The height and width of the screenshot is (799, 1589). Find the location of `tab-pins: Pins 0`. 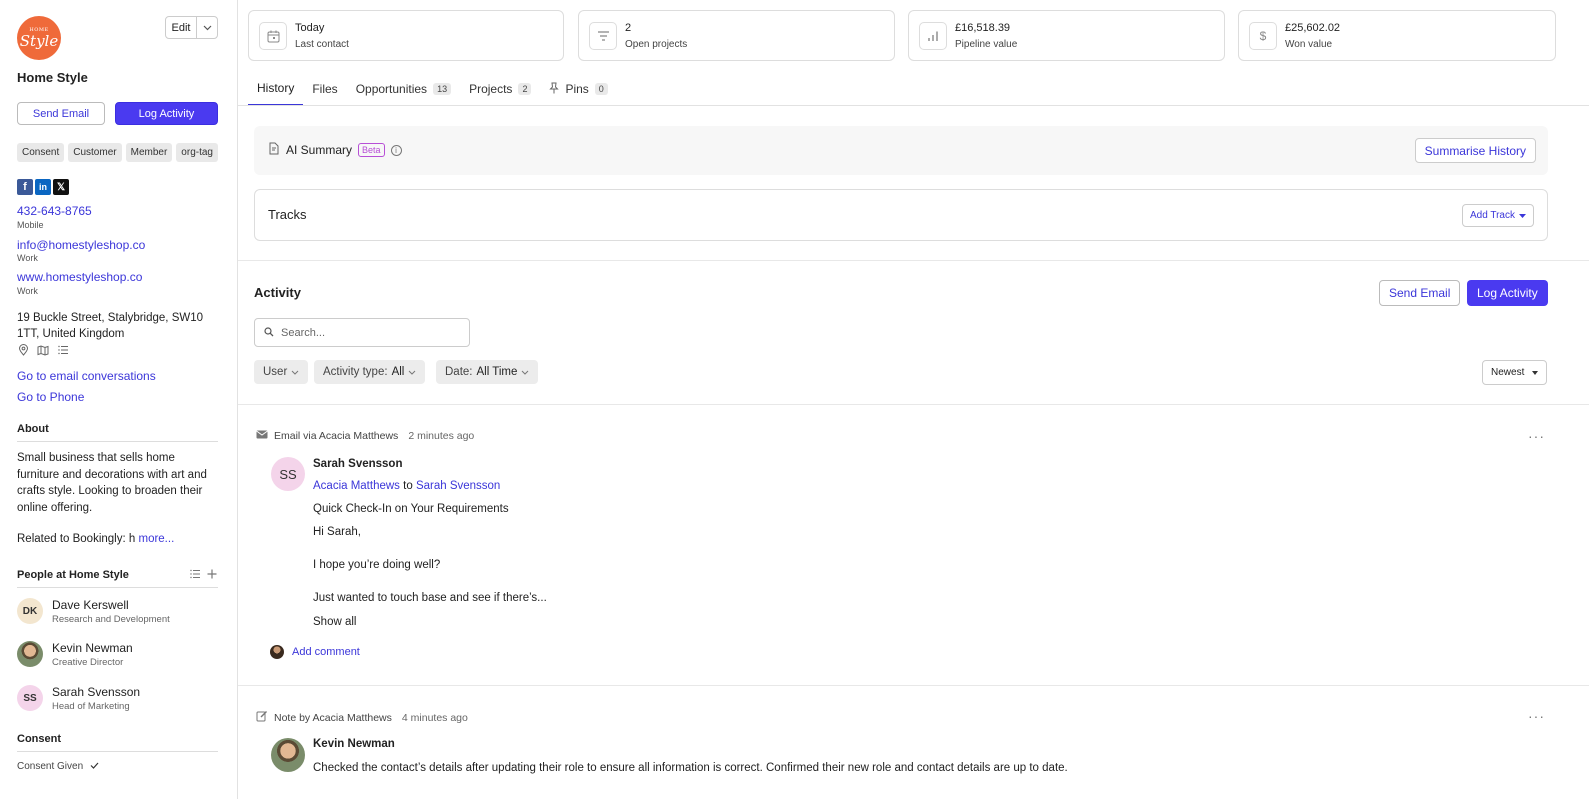

tab-pins: Pins 0 is located at coordinates (578, 89).